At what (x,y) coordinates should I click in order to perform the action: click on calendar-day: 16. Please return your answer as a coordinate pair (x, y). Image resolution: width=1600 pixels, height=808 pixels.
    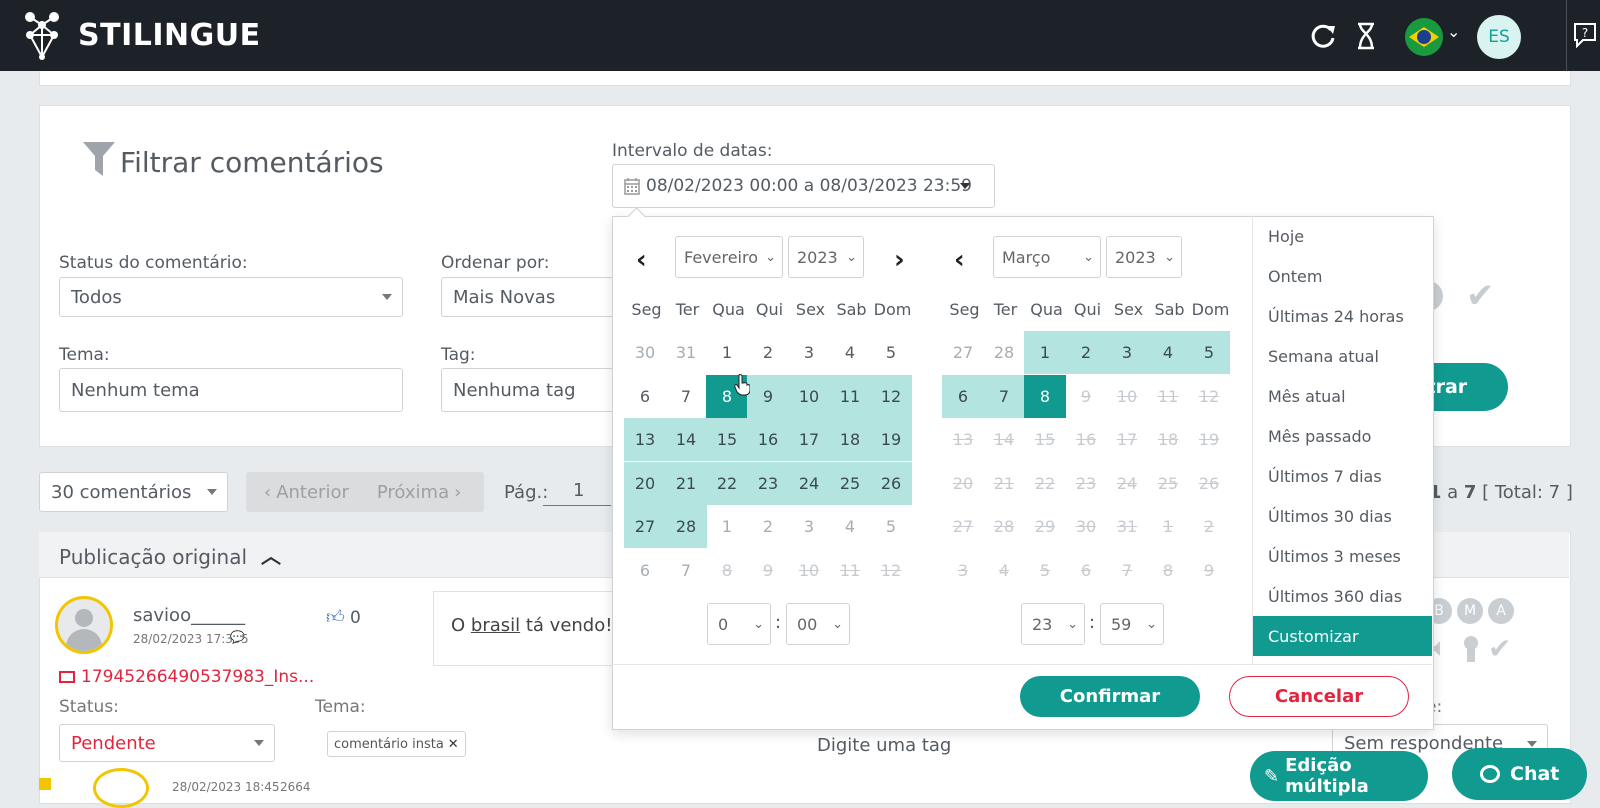
    Looking at the image, I should click on (768, 439).